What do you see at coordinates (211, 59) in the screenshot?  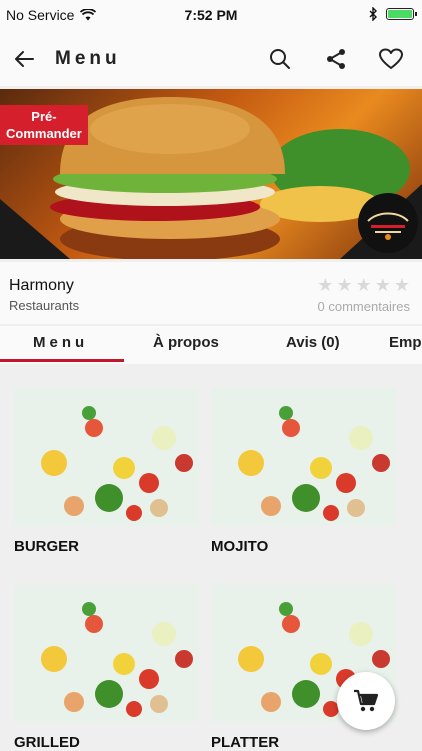 I see `app-bar: Menu` at bounding box center [211, 59].